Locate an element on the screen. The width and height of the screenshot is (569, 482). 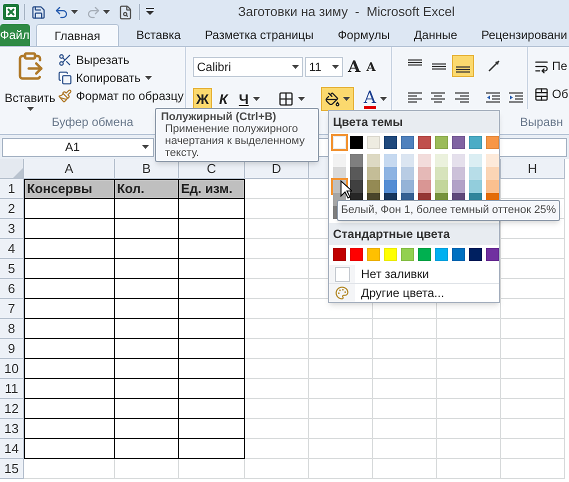
clipboard-button: Формат по образцу is located at coordinates (121, 95).